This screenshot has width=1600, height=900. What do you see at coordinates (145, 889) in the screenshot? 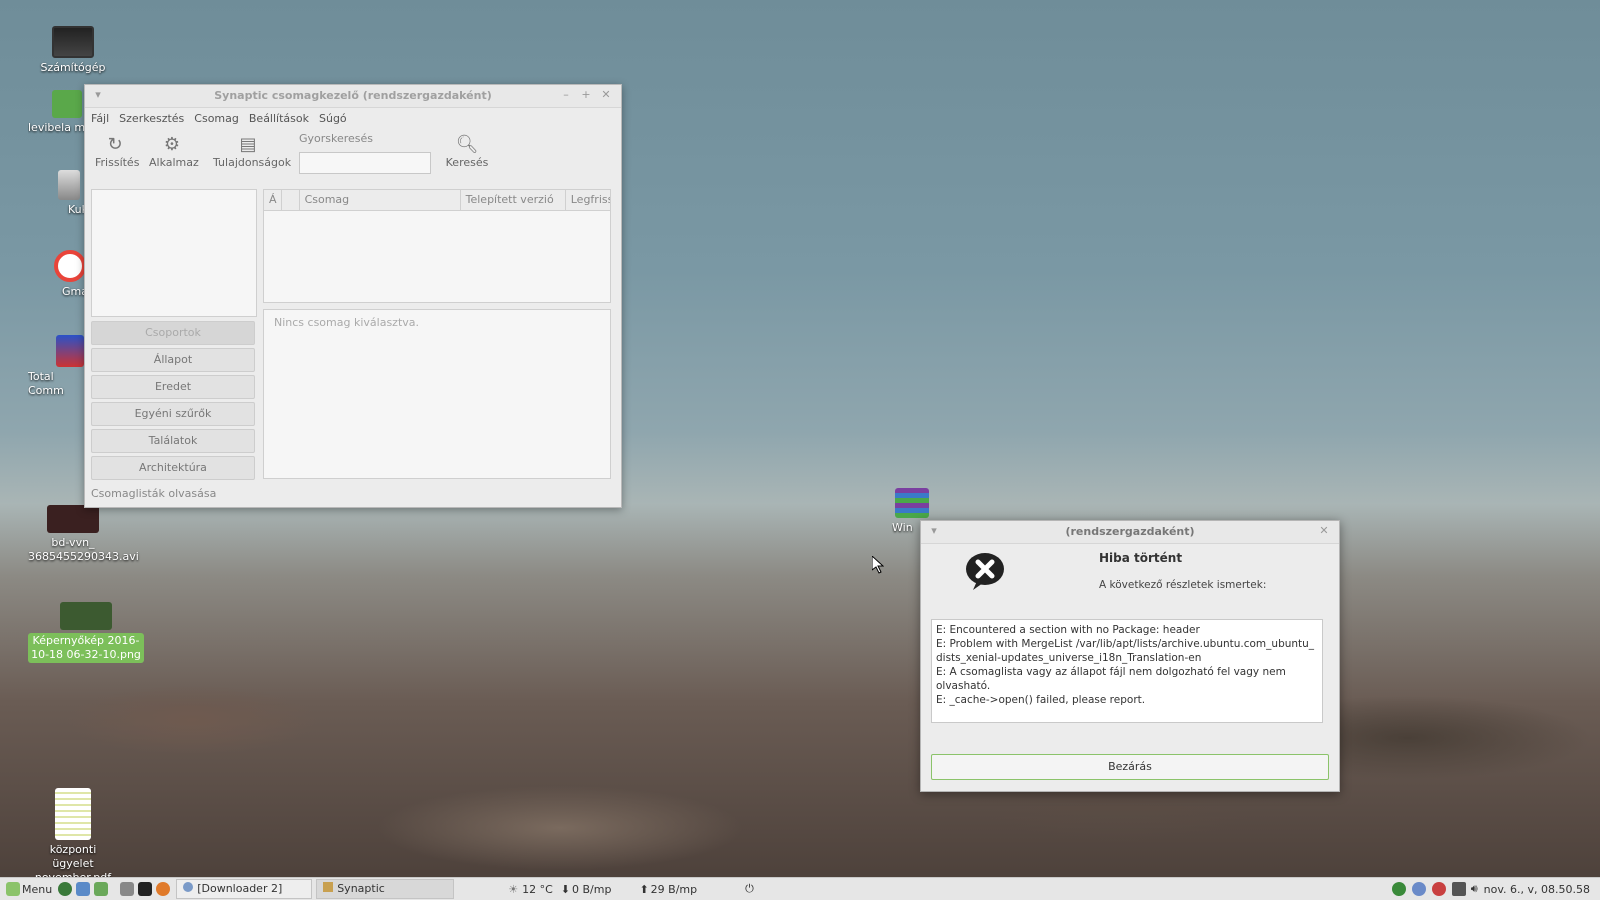
I see `terminal-launcher-icon` at bounding box center [145, 889].